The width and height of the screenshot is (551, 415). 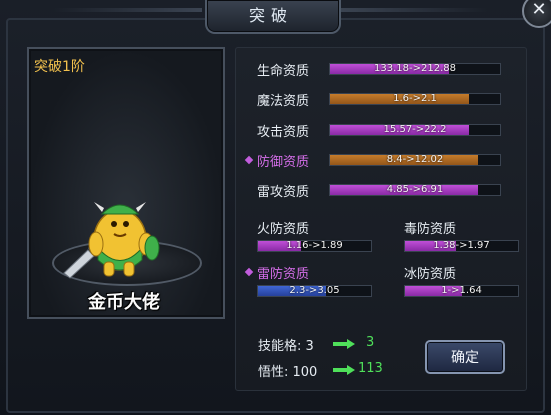 I want to click on skill-slots-new-value: 3, so click(x=370, y=342).